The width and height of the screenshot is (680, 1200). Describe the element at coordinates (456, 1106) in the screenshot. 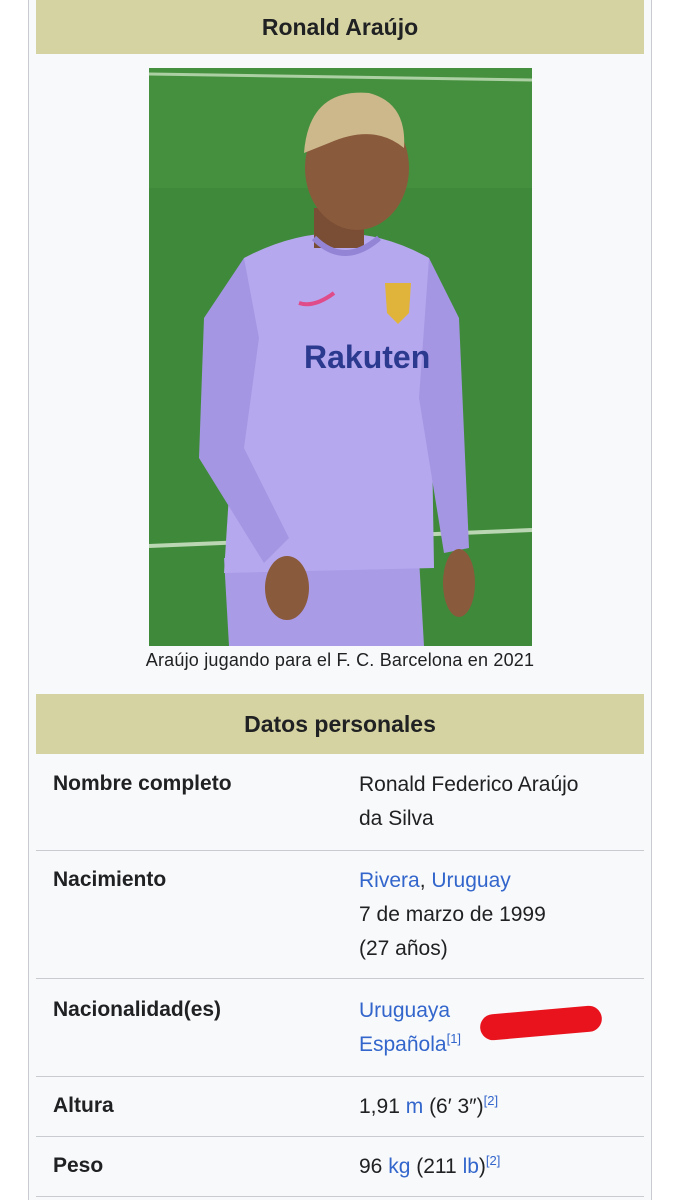

I see `height-imperial: (6′ 3″)` at that location.